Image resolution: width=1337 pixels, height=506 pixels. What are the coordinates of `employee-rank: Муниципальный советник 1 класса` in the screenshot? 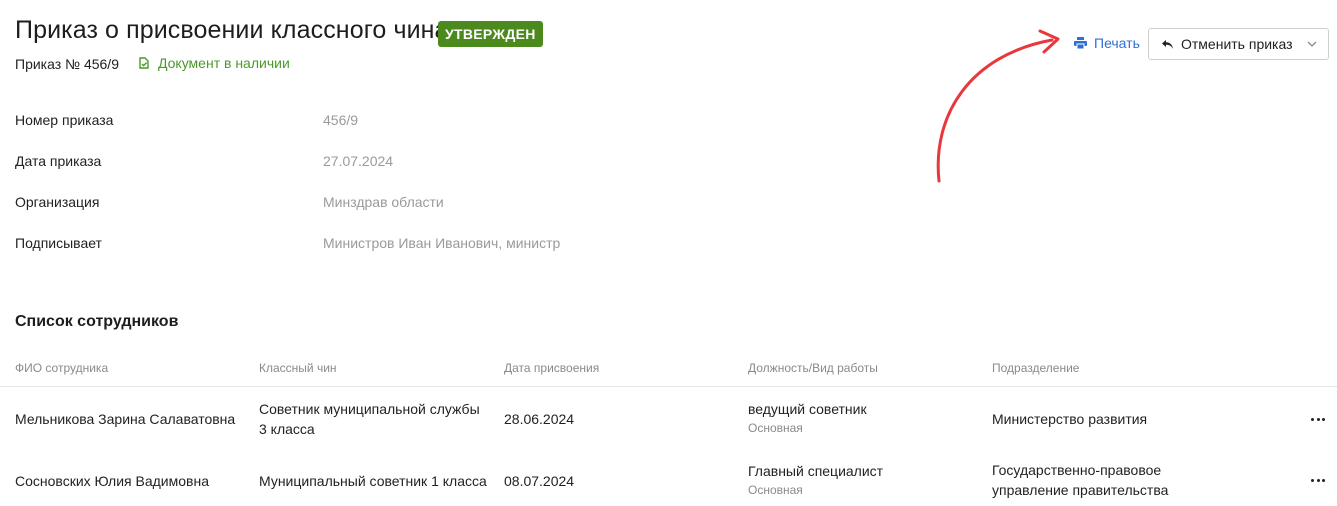 It's located at (373, 481).